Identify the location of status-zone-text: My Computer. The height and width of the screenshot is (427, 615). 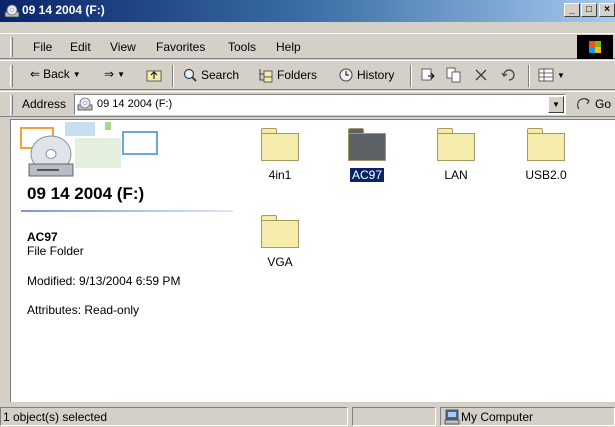
(497, 417).